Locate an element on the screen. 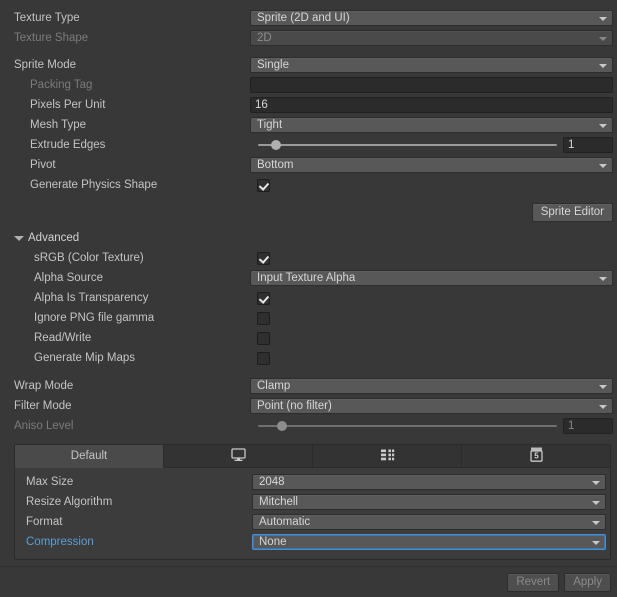 This screenshot has width=617, height=597. row-generate-mip-maps: Generate Mip Maps is located at coordinates (308, 358).